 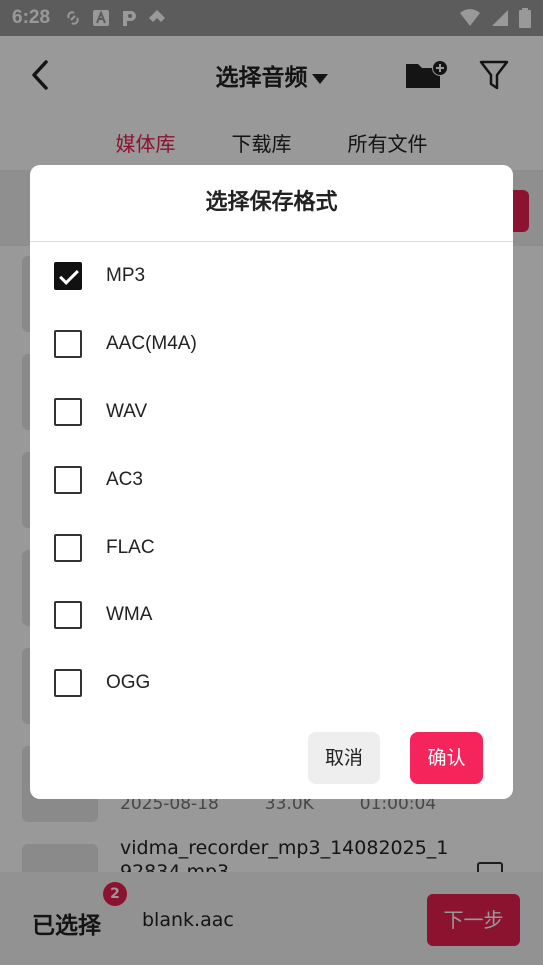 I want to click on format-option-label: AC3, so click(x=124, y=479).